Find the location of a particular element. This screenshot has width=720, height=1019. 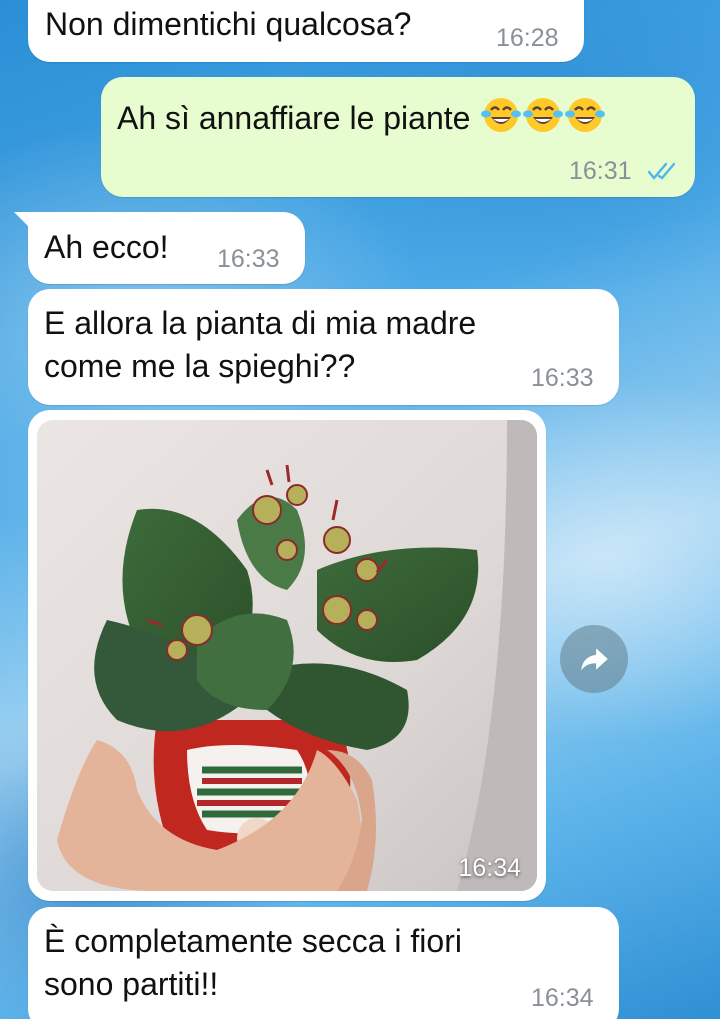

message-bubble-incoming: Ah ecco! 16:33 is located at coordinates (166, 248).